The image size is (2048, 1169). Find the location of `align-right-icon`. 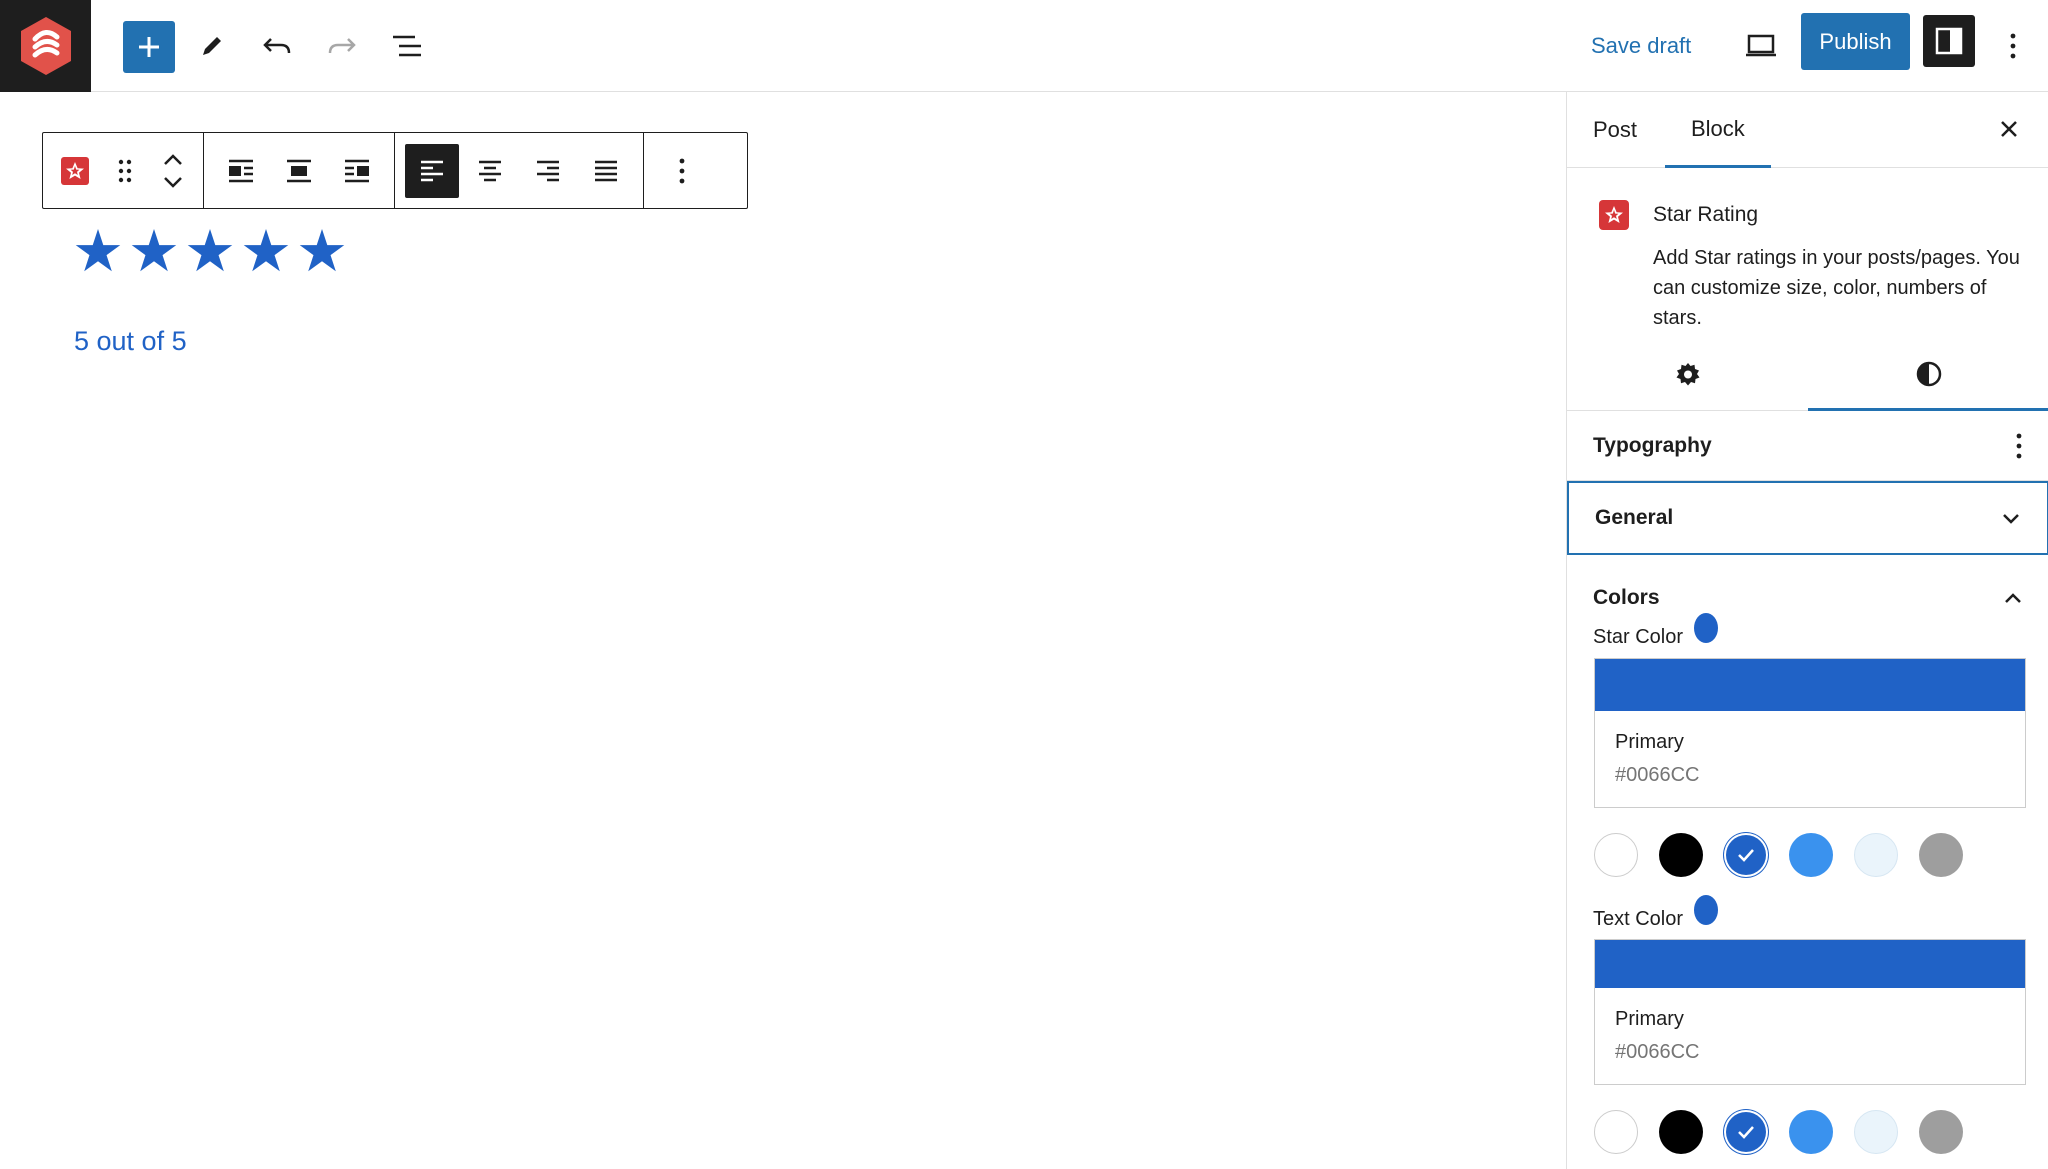

align-right-icon is located at coordinates (357, 170).